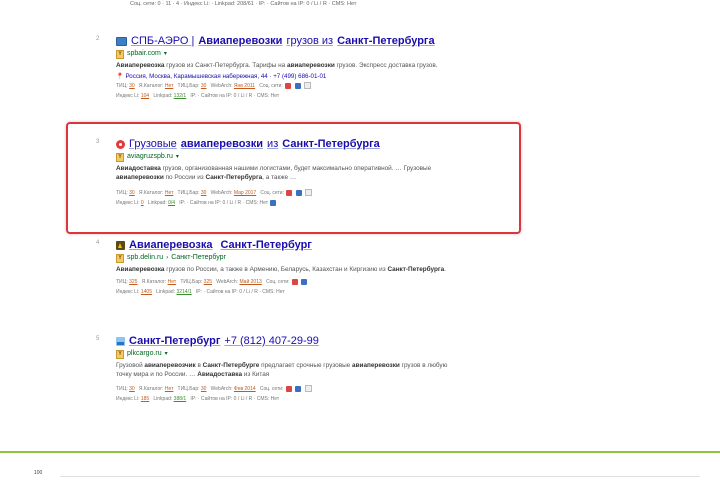 The image size is (720, 480). I want to click on result-number: 4, so click(98, 243).